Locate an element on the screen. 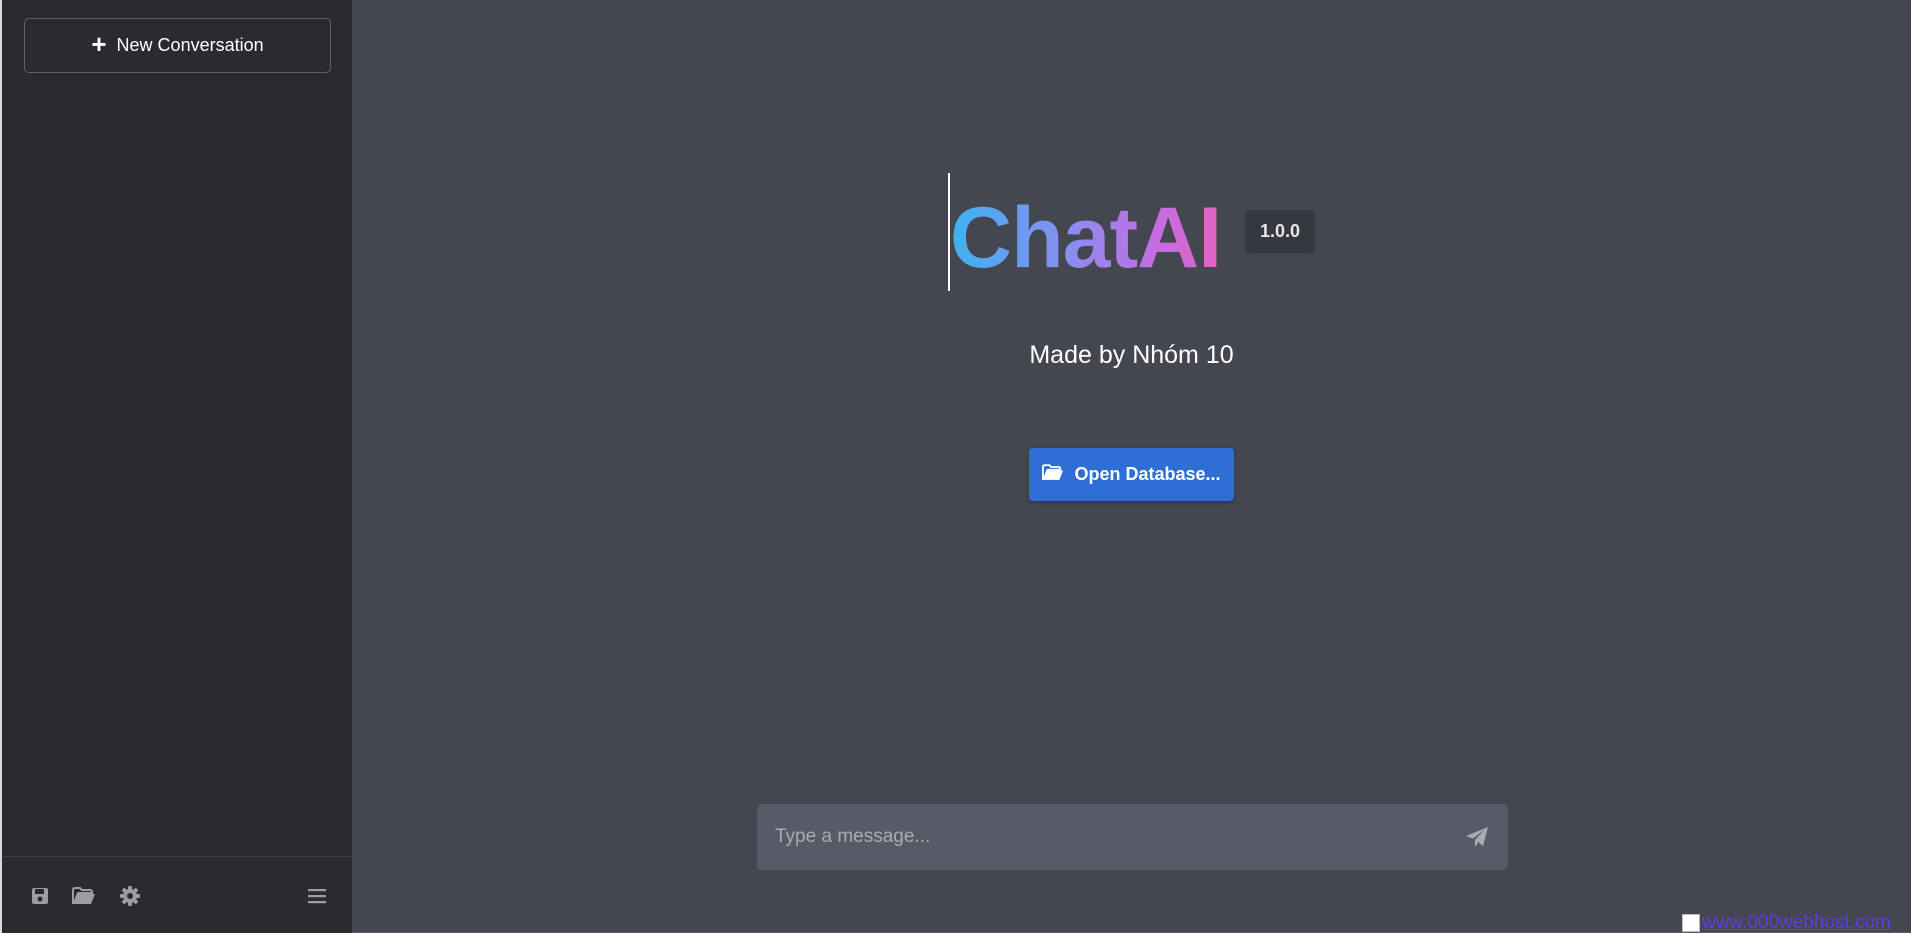 This screenshot has width=1911, height=933. message-composer is located at coordinates (1132, 837).